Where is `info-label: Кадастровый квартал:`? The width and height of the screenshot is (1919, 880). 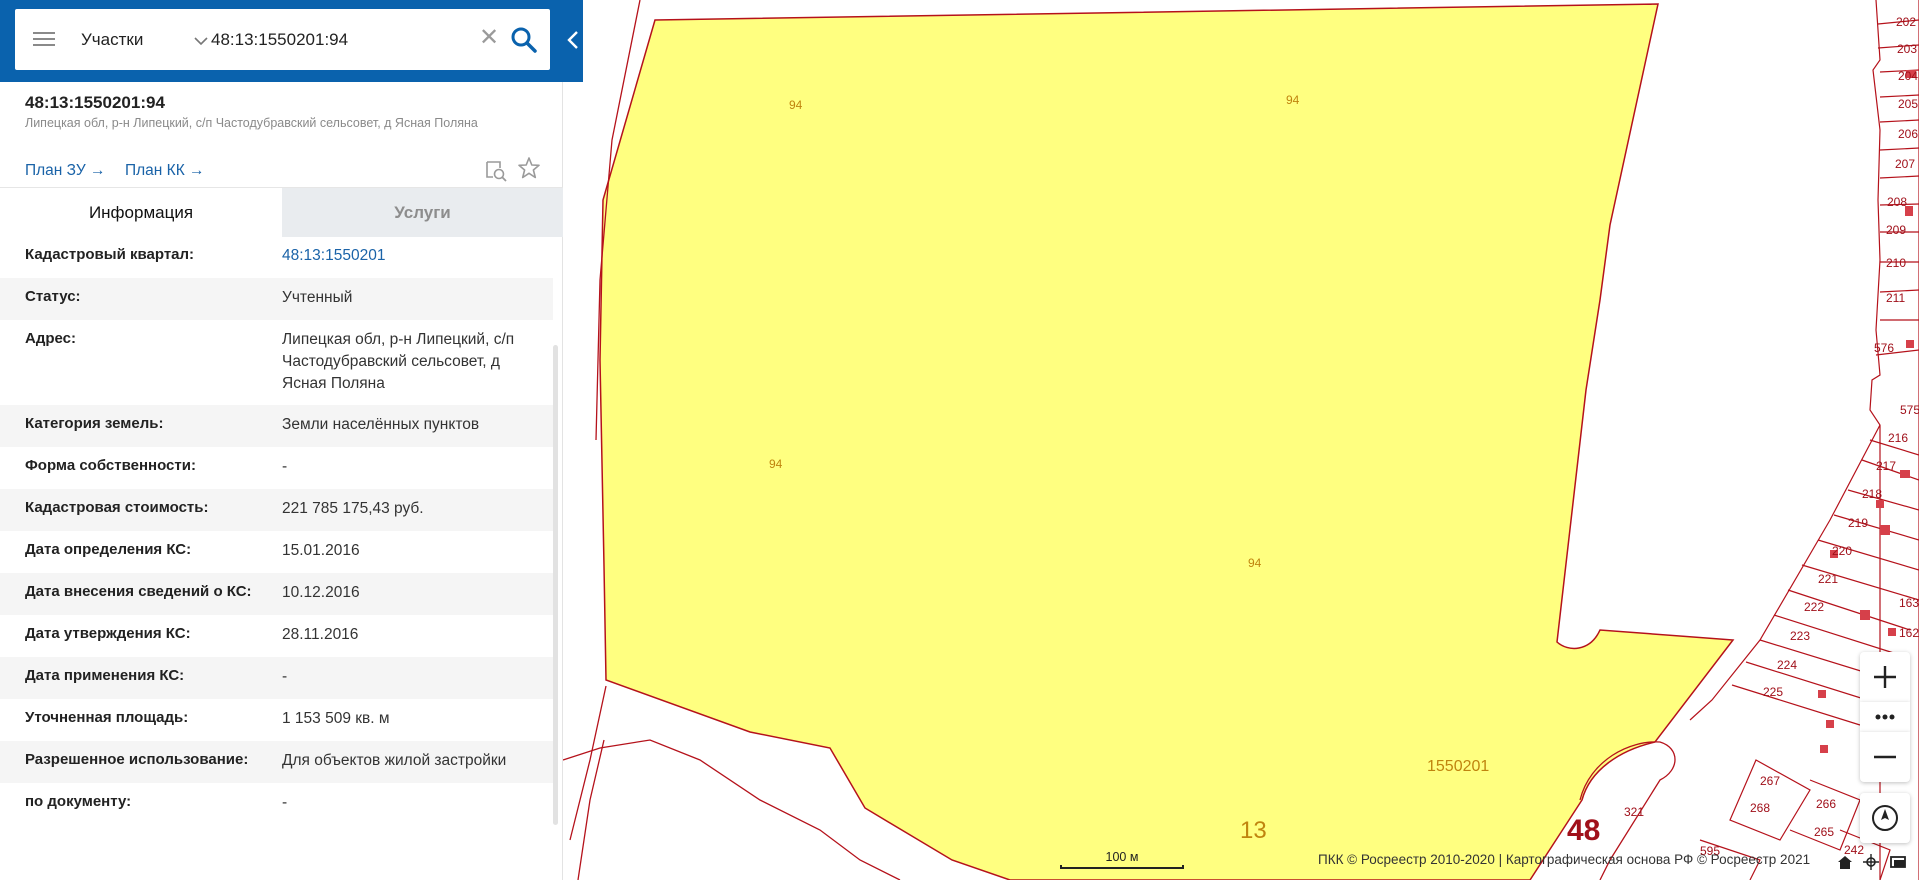
info-label: Кадастровый квартал: is located at coordinates (110, 254).